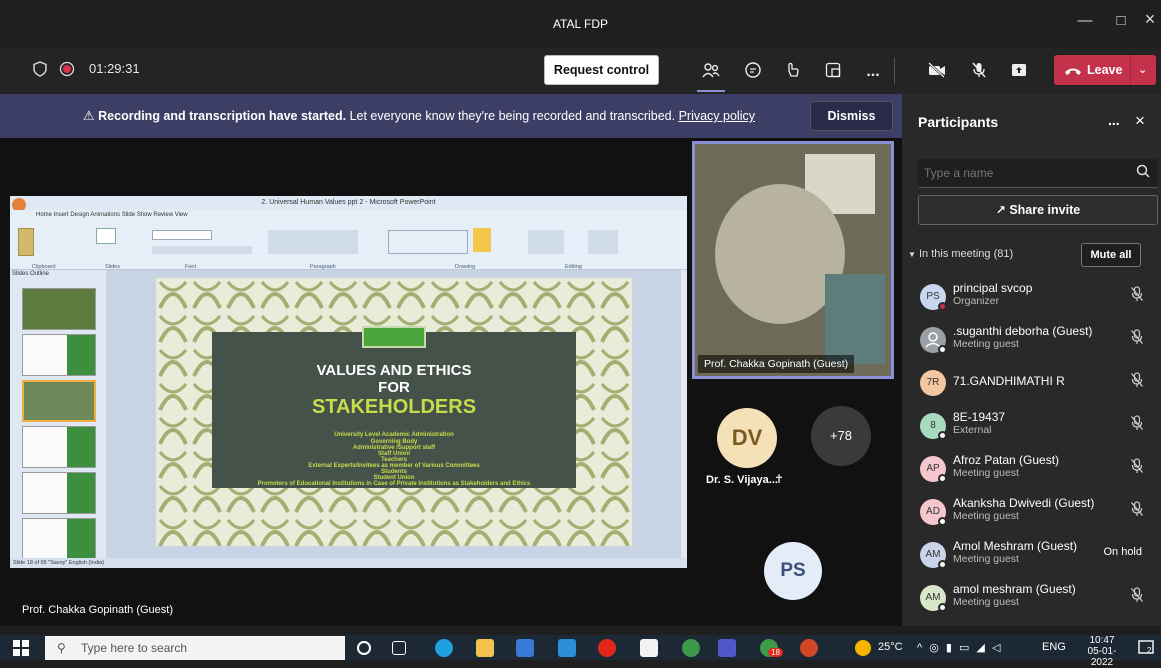  I want to click on shield-icon, so click(40, 72).